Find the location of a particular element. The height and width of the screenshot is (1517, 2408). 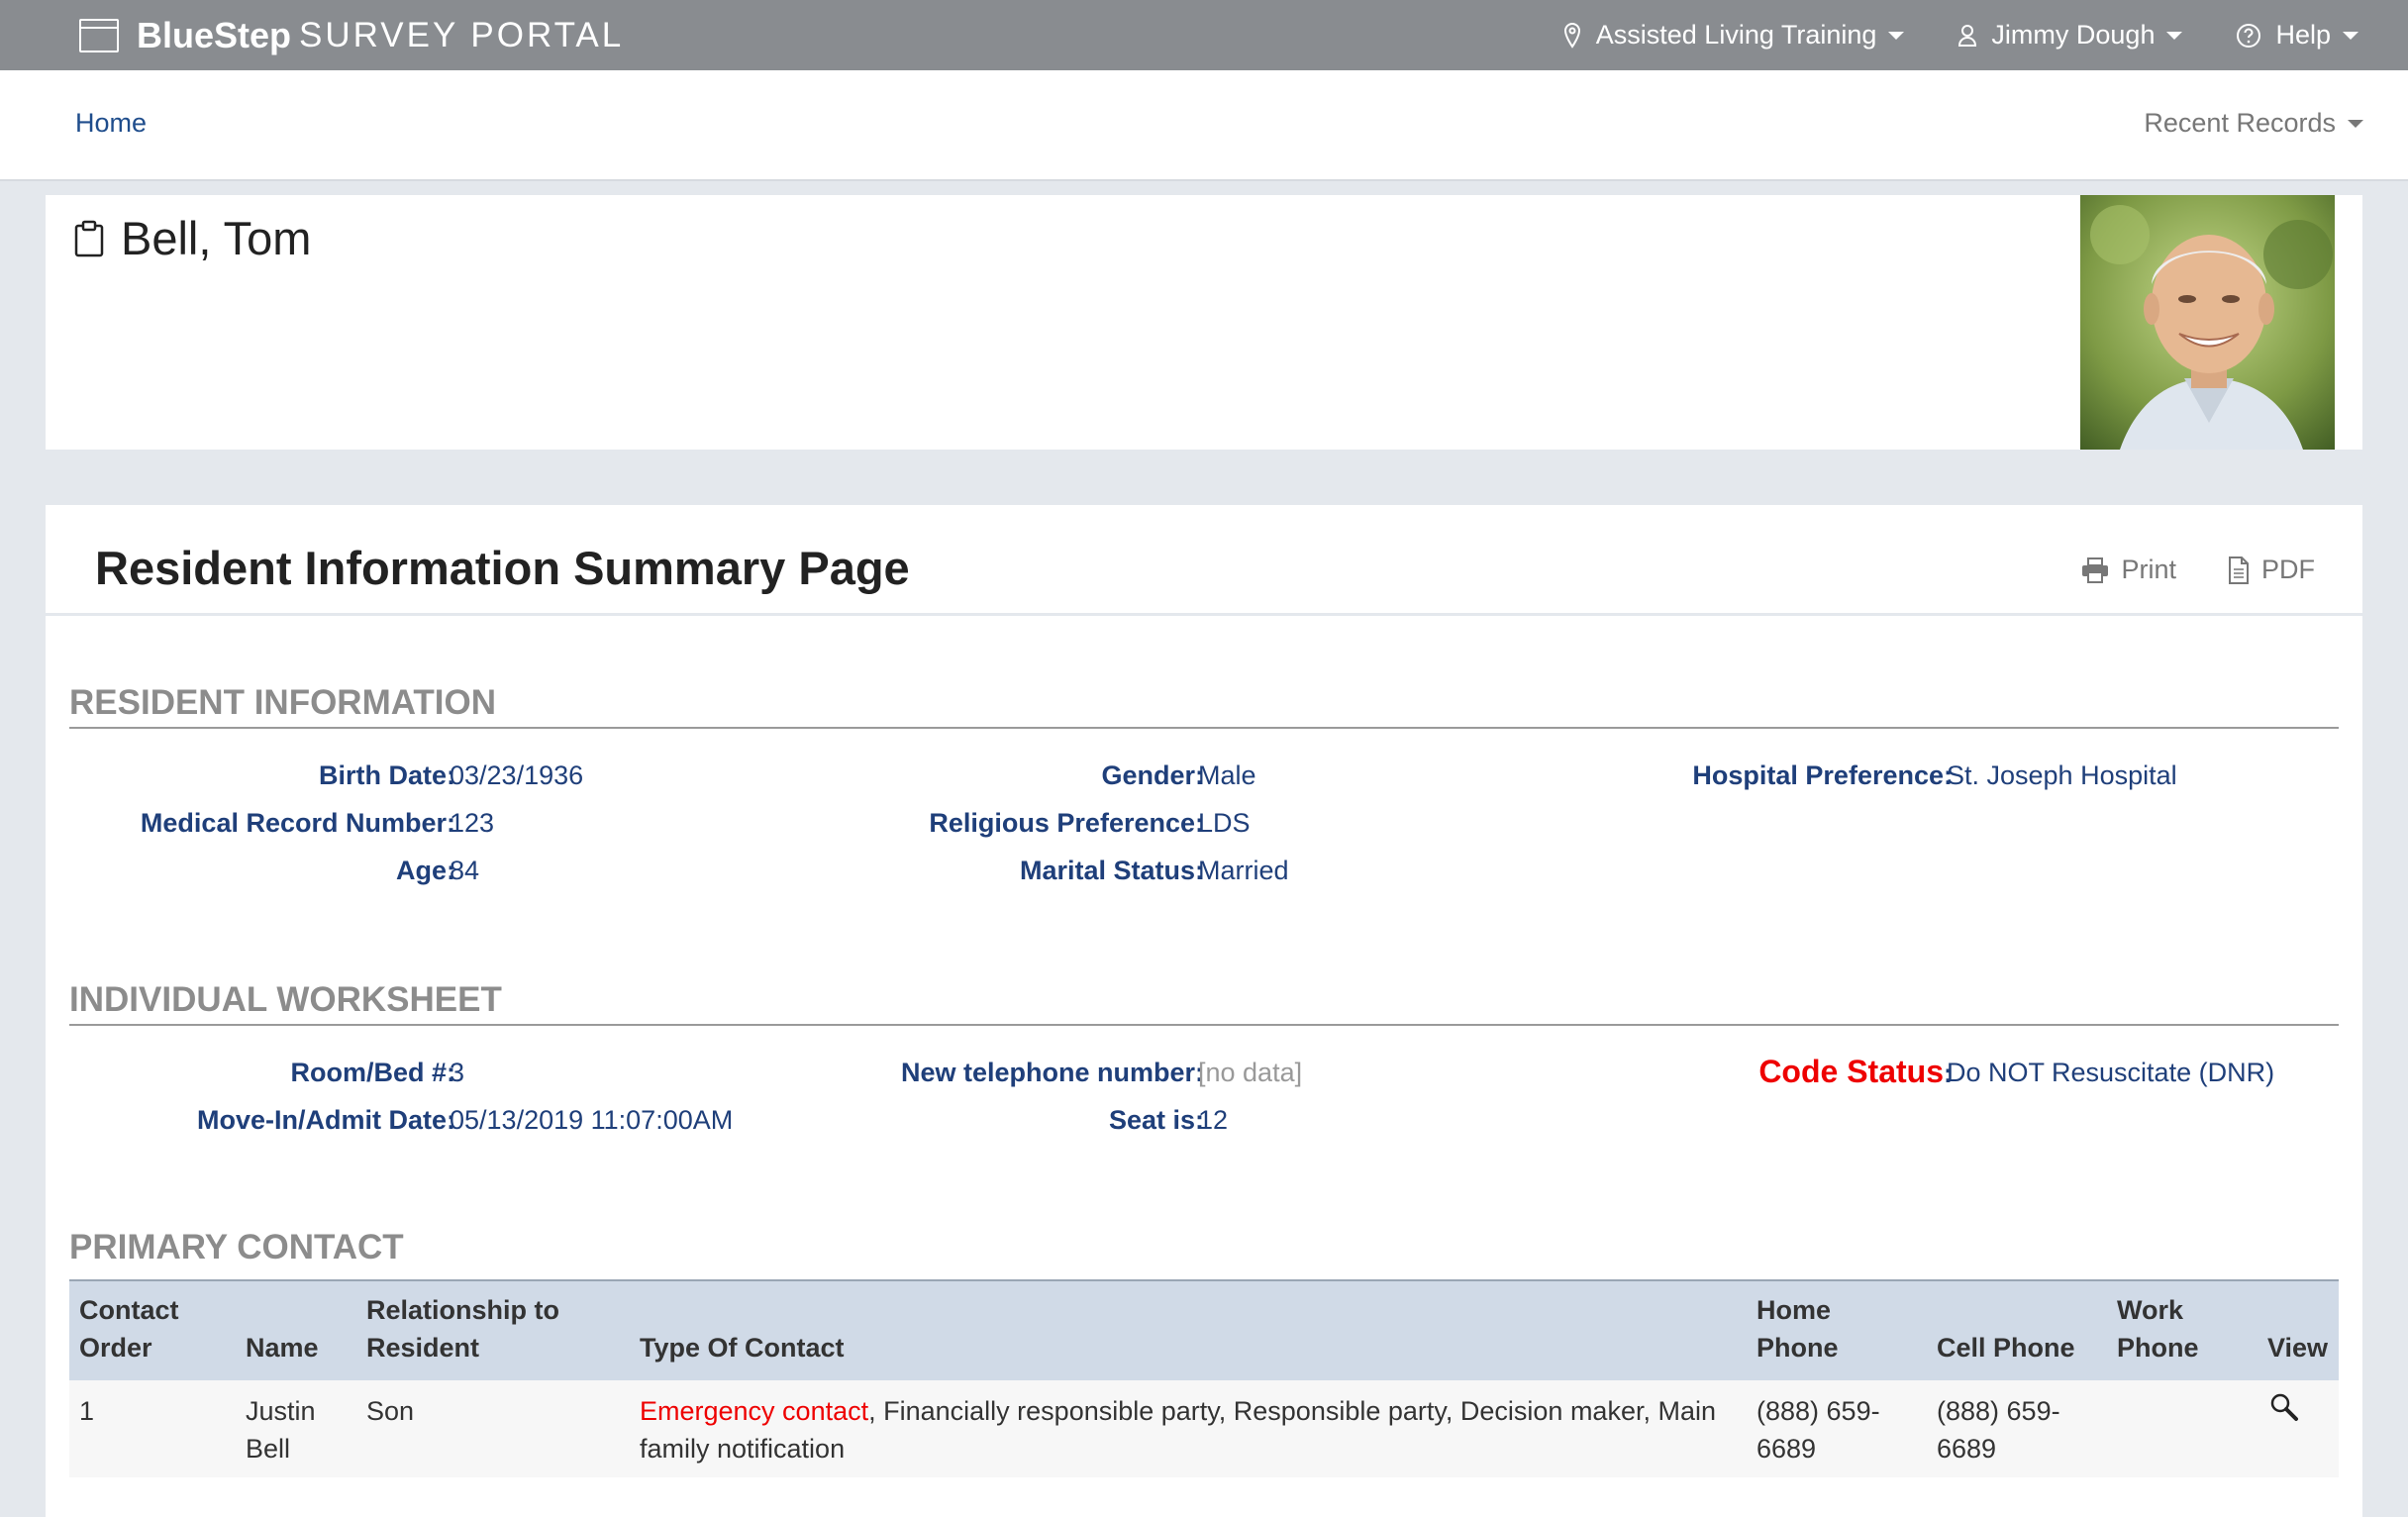

primary-contact-heading: PRIMARY CONTACT is located at coordinates (236, 1247).